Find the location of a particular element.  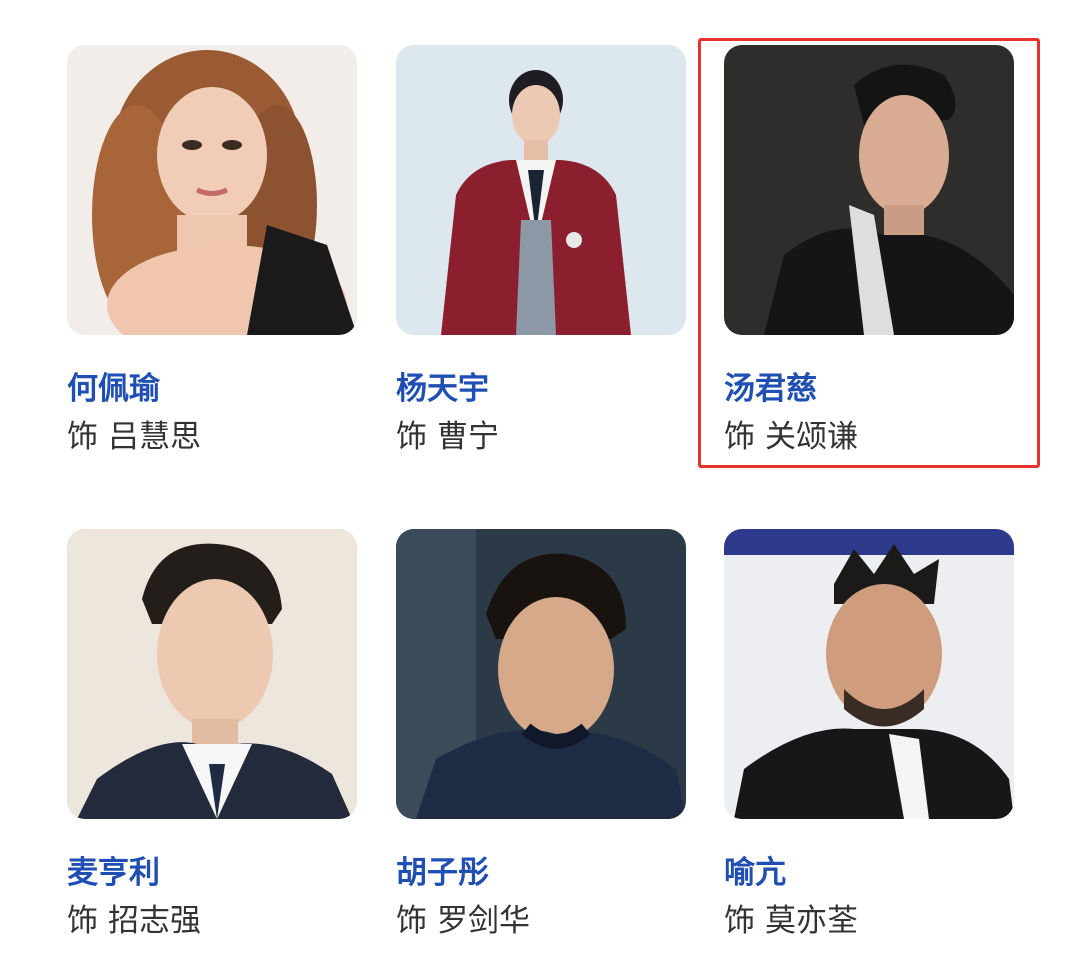

role-name: 招志强 is located at coordinates (154, 921).